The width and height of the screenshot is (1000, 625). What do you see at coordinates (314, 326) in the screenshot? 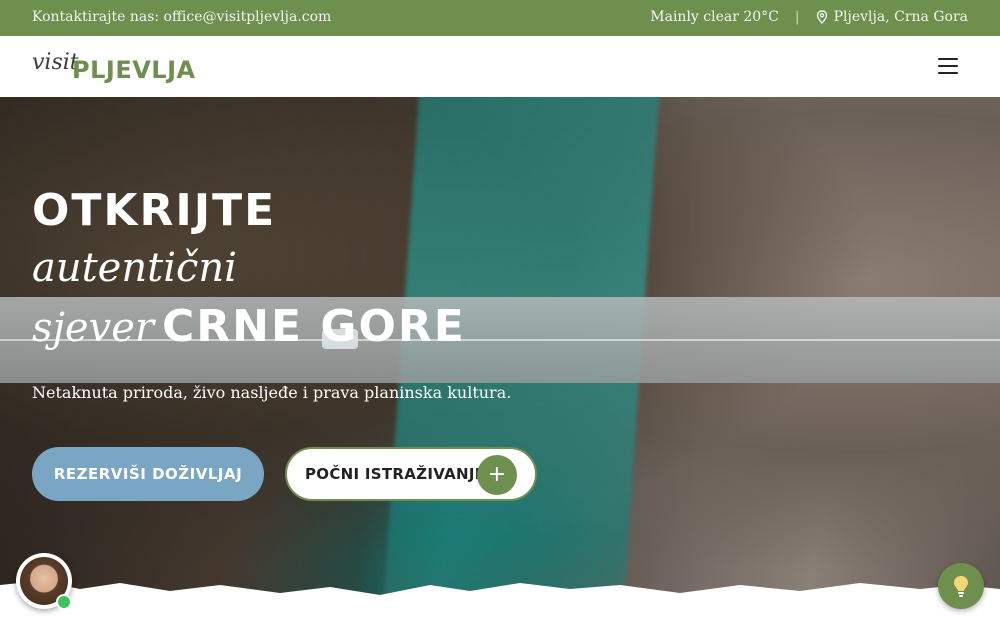
I see `hero-title-caps: CRNE GORE` at bounding box center [314, 326].